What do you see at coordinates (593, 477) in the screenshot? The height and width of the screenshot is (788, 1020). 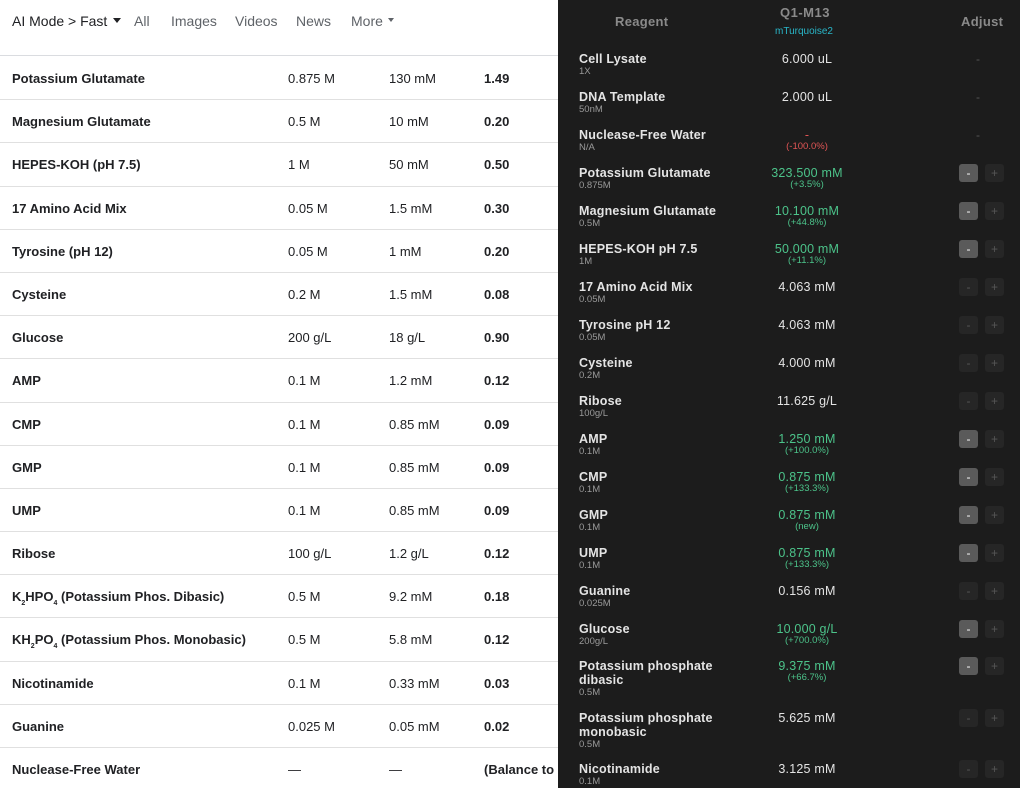 I see `reagent-label: CMP` at bounding box center [593, 477].